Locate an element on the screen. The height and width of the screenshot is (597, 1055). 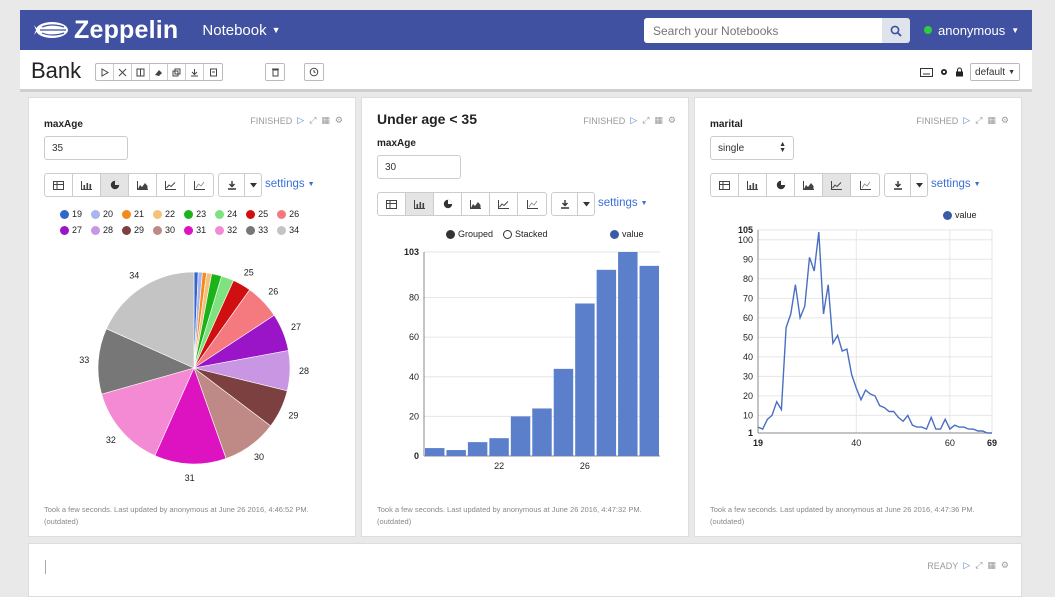
schedule-button is located at coordinates (314, 72).